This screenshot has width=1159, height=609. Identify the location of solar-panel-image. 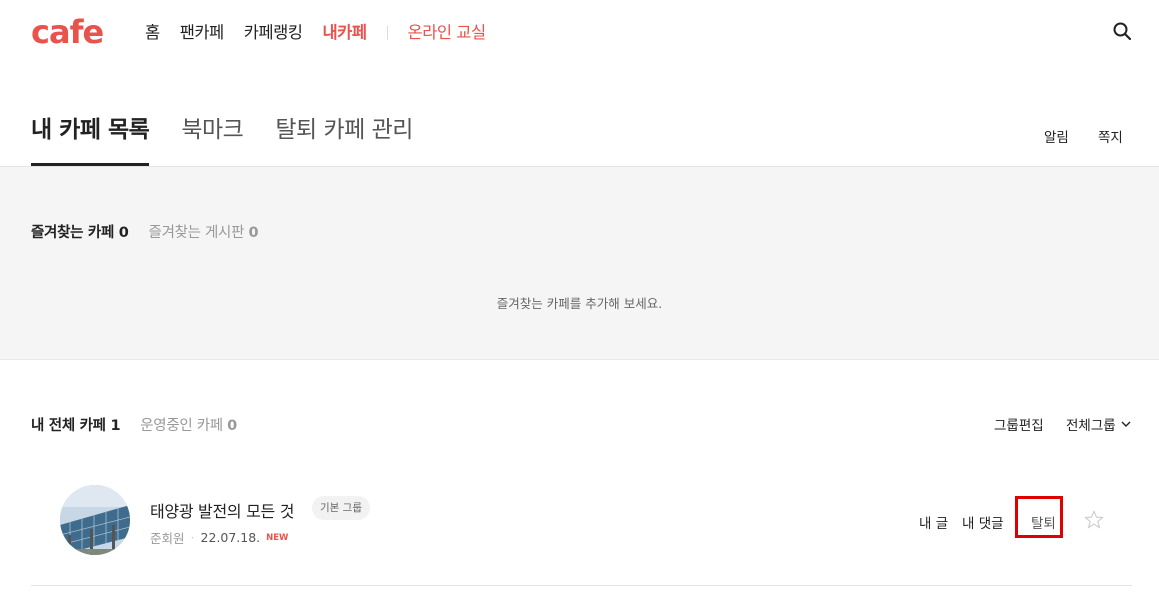
(95, 520).